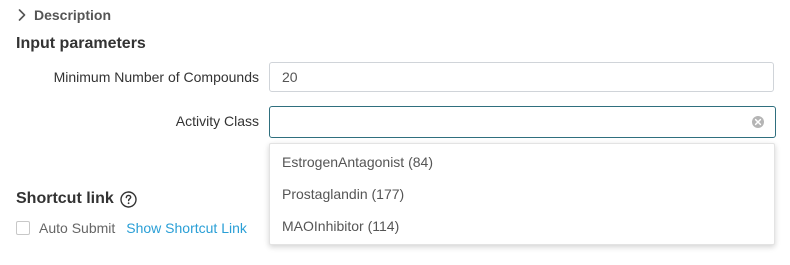  I want to click on chevron-right-icon, so click(22, 15).